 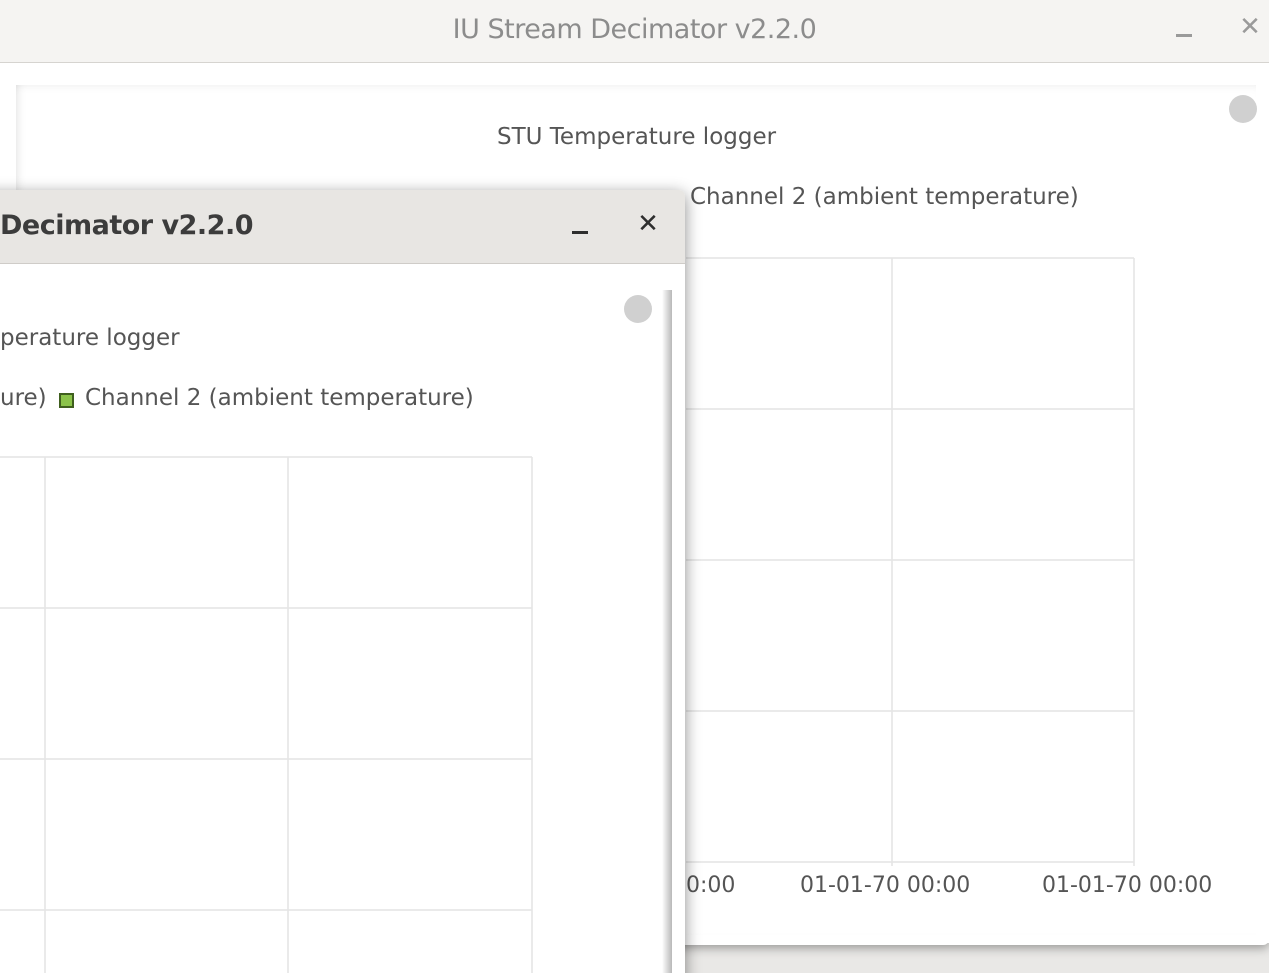 I want to click on back-x-tick-label-2: 01-01-70 00:00, so click(x=885, y=885).